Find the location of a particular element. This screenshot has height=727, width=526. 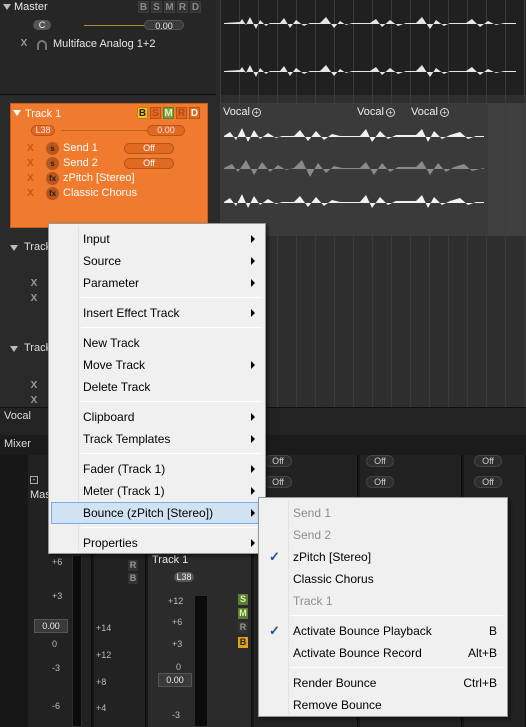

scale-tick: +4 is located at coordinates (101, 708).